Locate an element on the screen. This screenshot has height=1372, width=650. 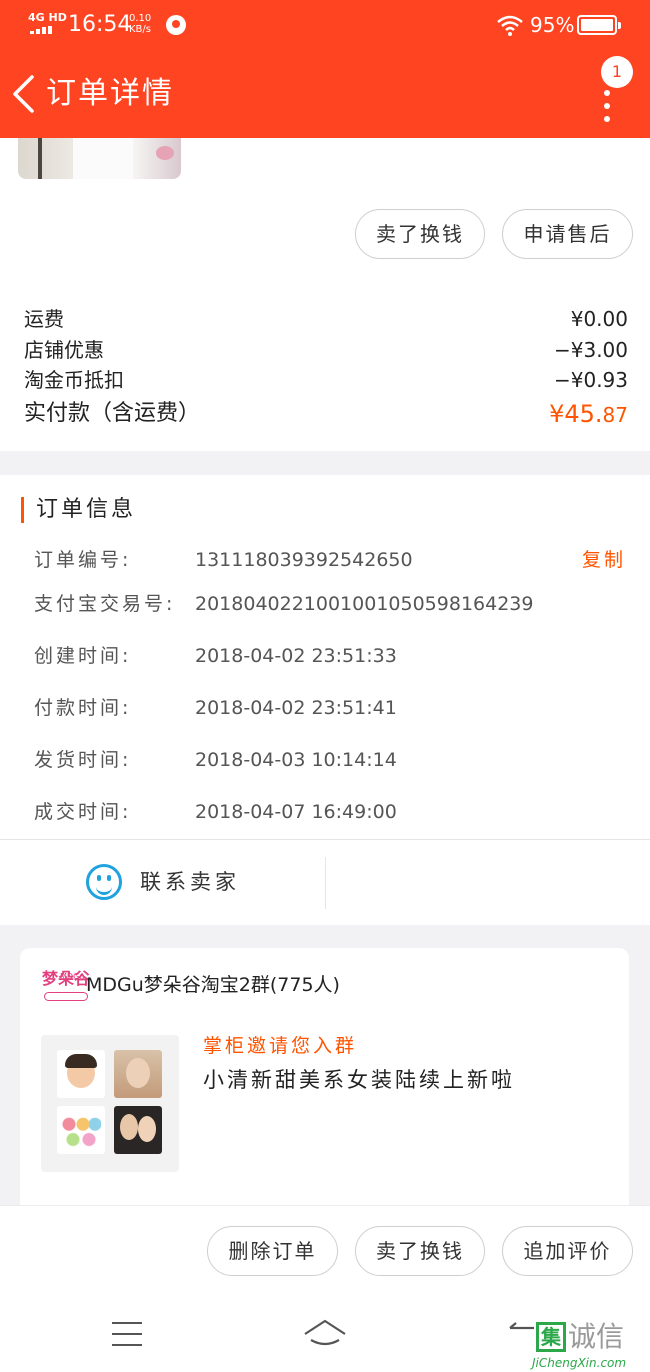
shipping-fee-row: 运费 ¥0.00 is located at coordinates (326, 319).